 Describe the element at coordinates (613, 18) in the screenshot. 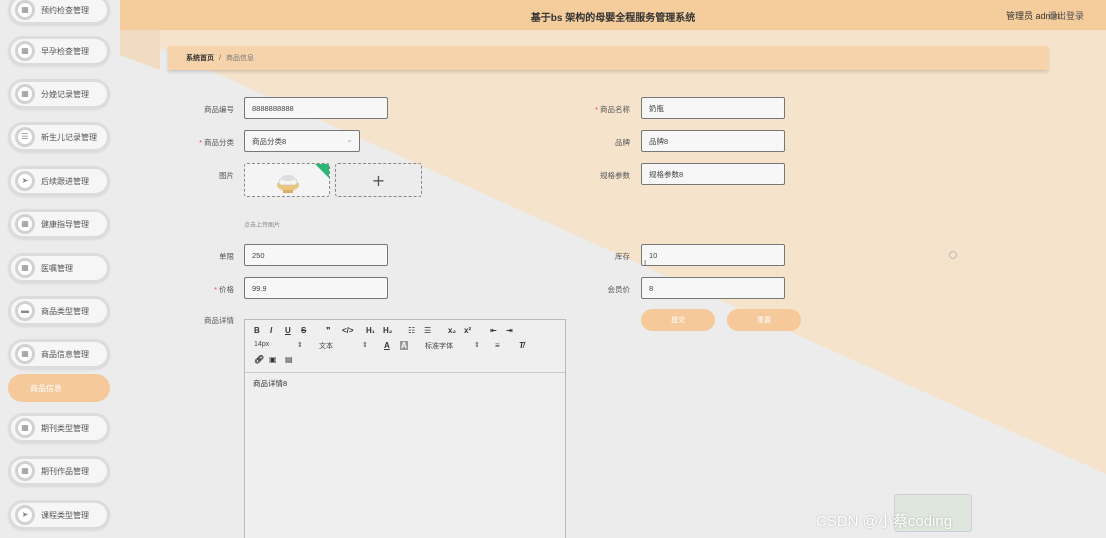

I see `app-title: 基于bs 架构的母婴全程服务管理系统` at that location.